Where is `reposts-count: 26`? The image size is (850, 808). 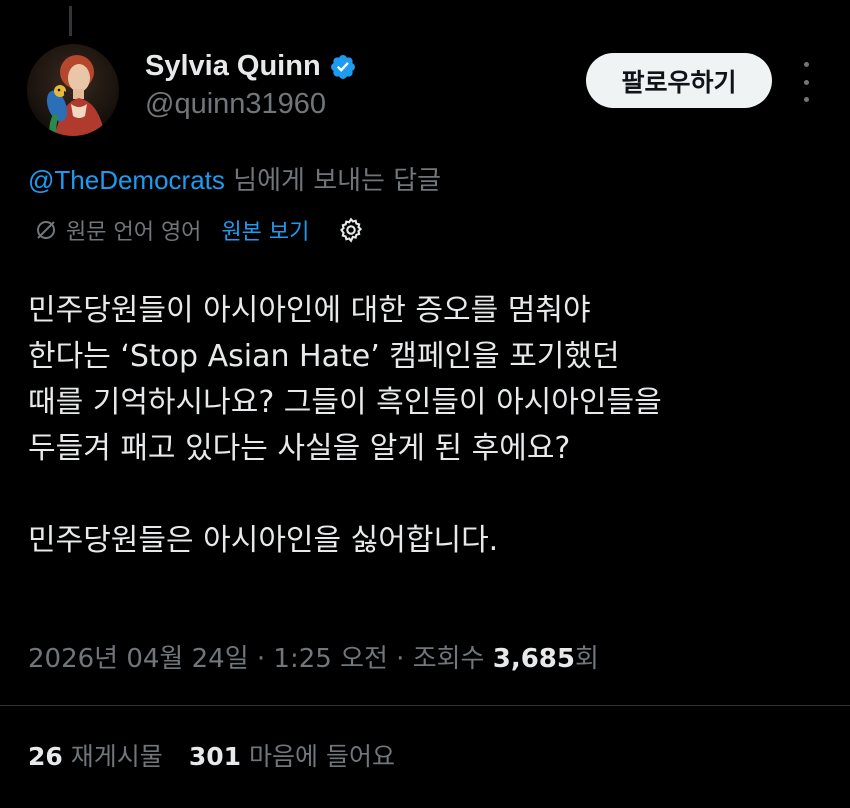 reposts-count: 26 is located at coordinates (45, 756).